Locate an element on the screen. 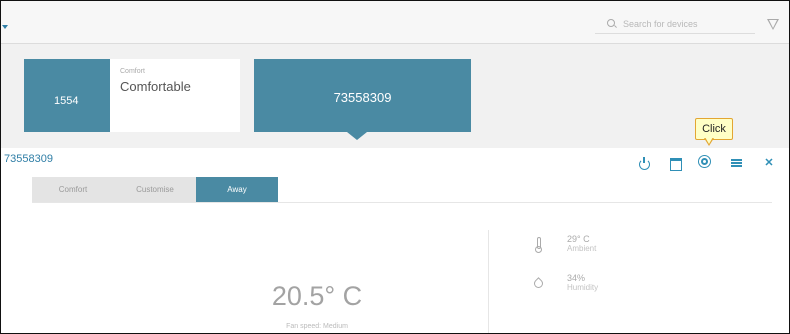  callout-pointer is located at coordinates (709, 141).